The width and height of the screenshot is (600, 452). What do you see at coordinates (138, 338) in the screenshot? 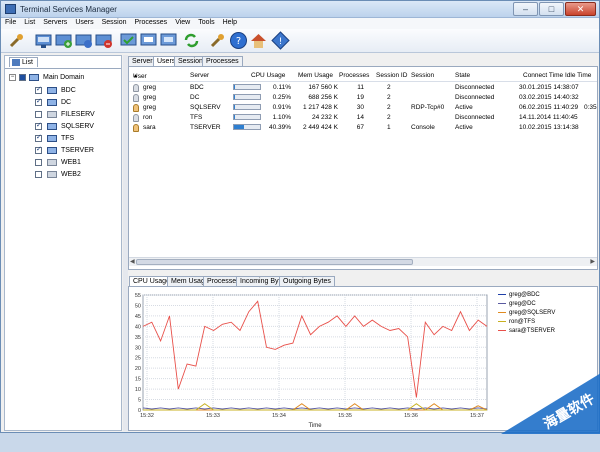
I see `y-tick-label: 35` at bounding box center [138, 338].